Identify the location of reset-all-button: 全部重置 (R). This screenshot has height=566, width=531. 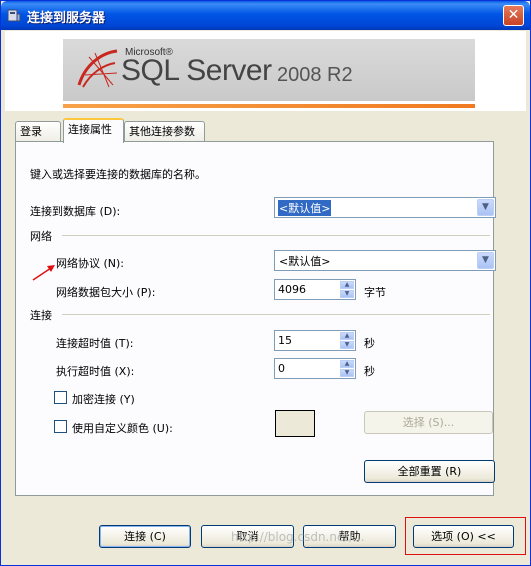
(429, 471).